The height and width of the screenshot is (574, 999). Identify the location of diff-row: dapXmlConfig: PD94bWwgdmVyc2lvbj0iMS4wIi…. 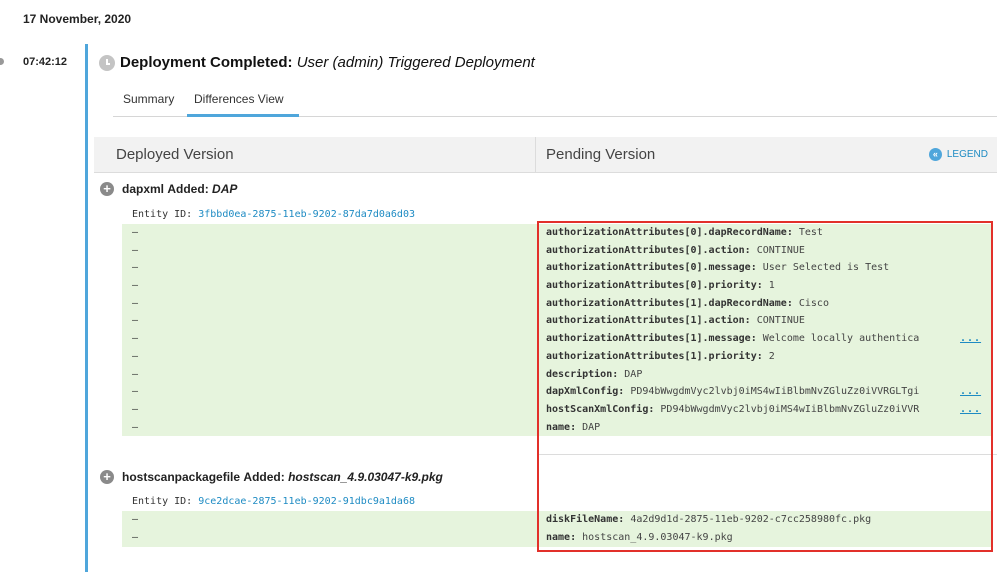
(768, 392).